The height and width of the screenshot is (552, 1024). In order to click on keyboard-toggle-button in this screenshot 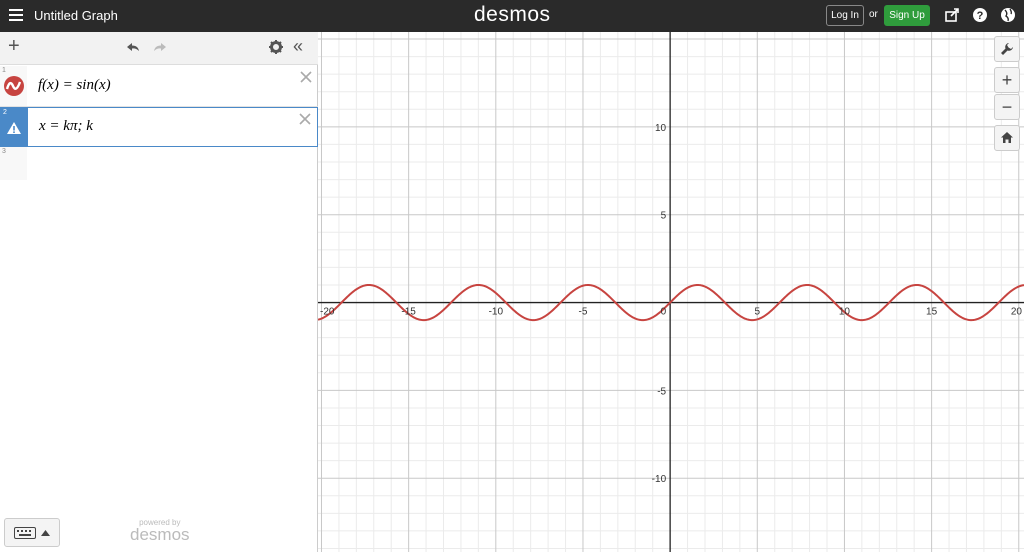, I will do `click(32, 532)`.